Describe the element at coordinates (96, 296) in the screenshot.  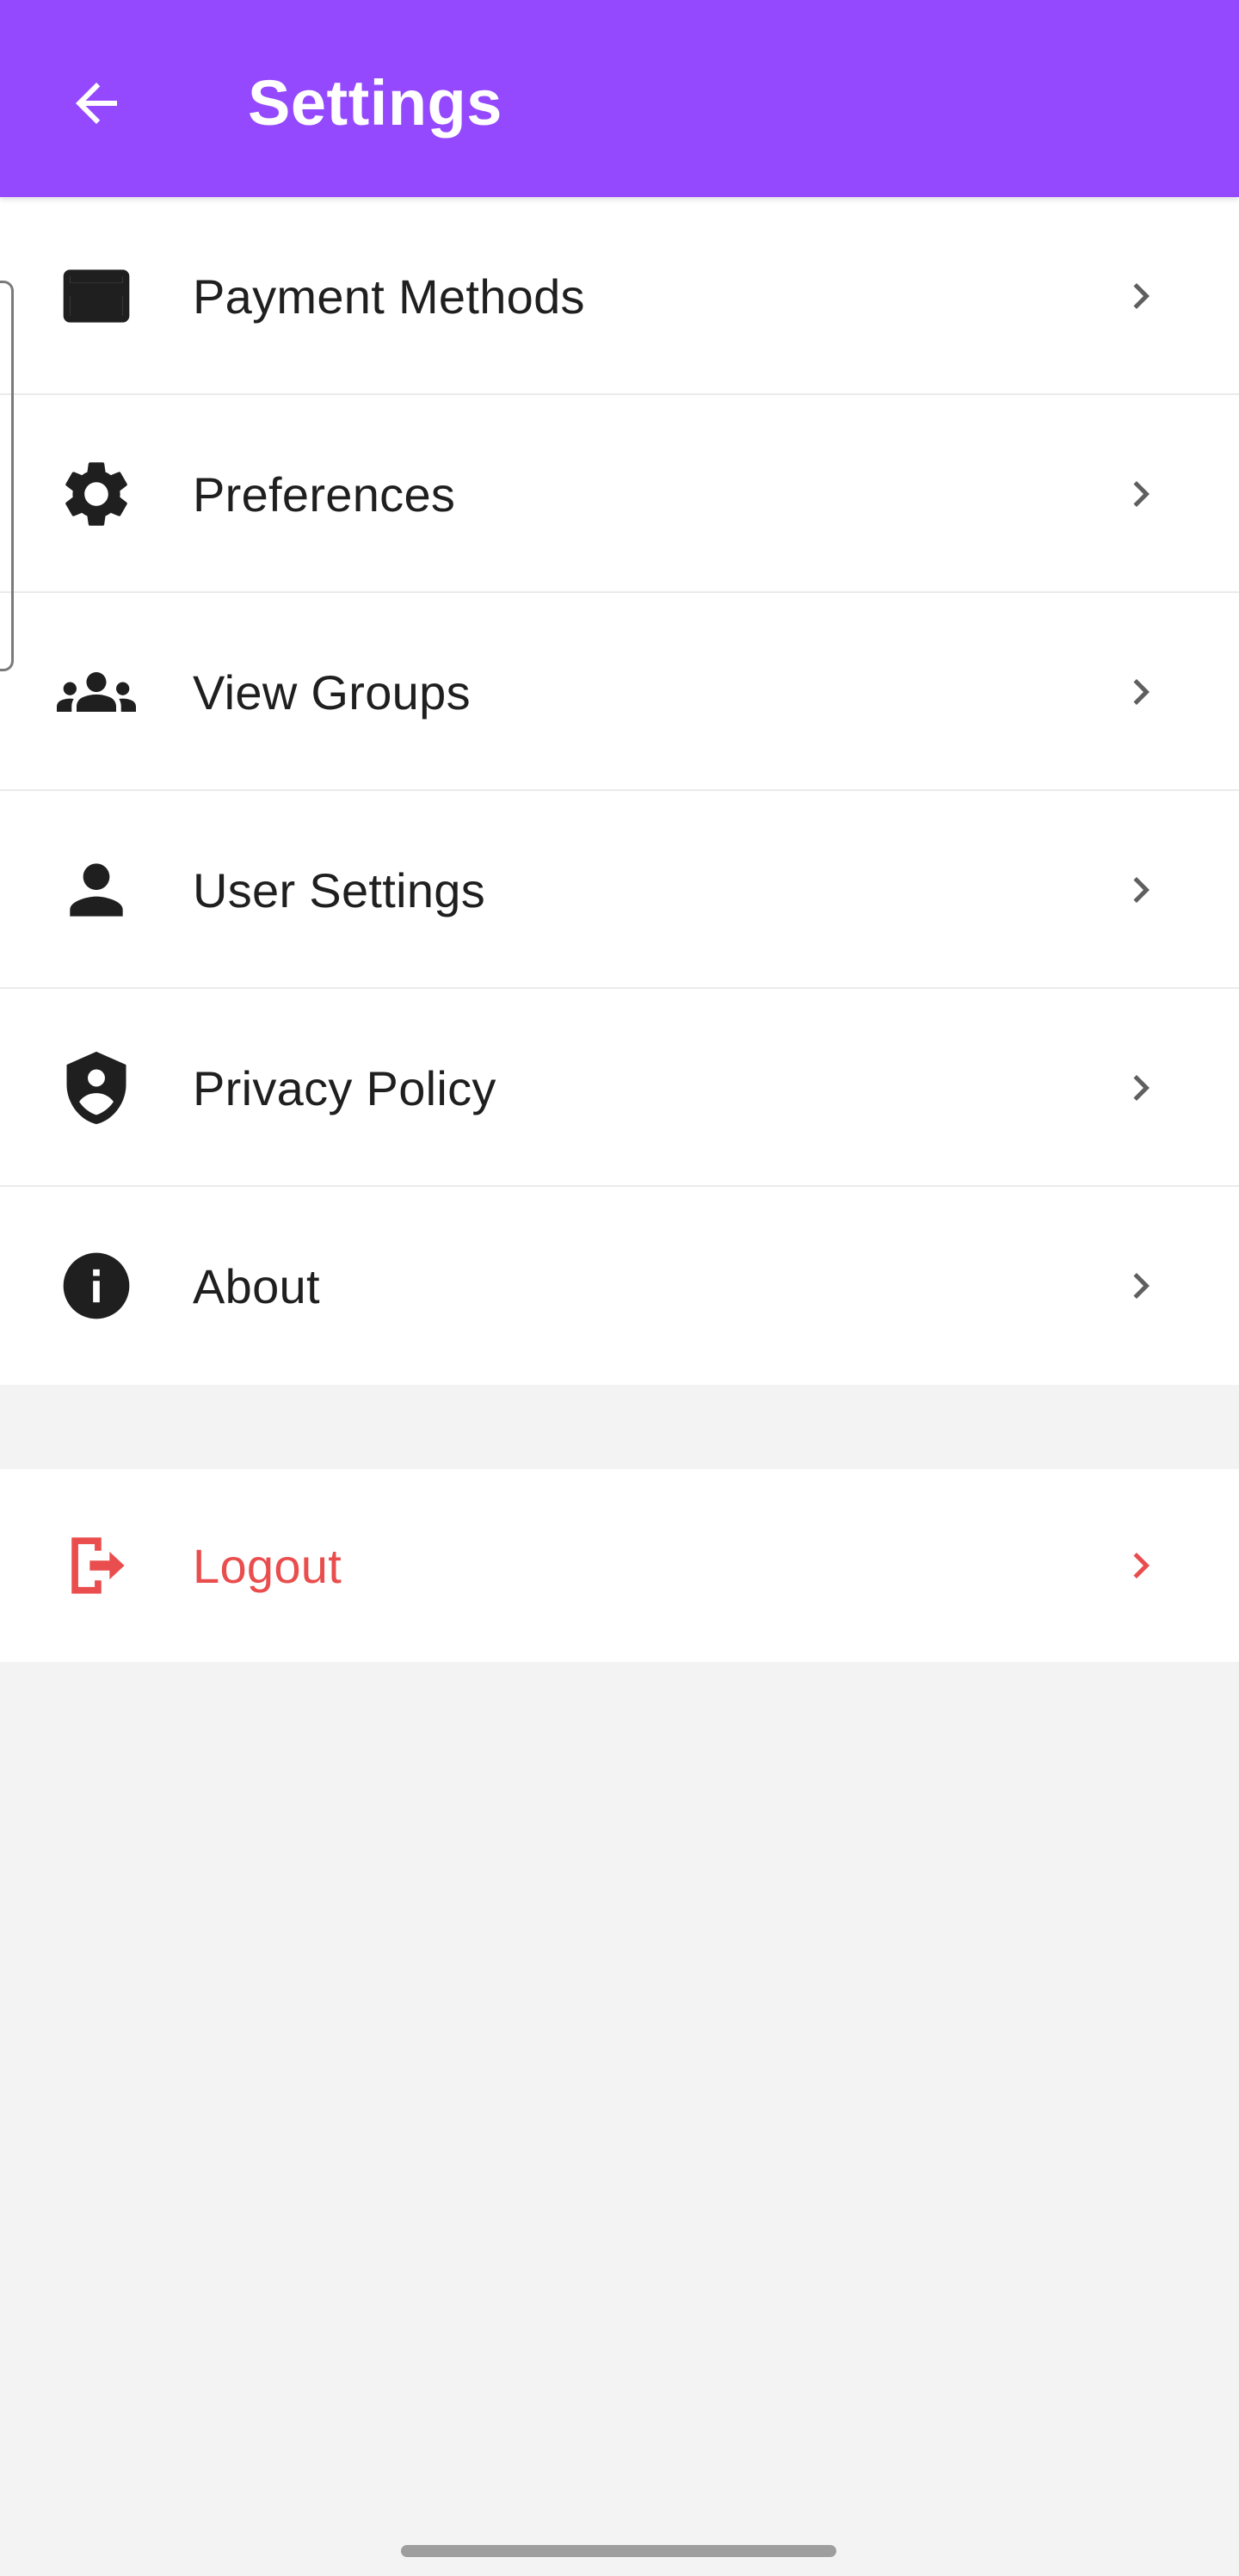
I see `credit-card-icon` at that location.